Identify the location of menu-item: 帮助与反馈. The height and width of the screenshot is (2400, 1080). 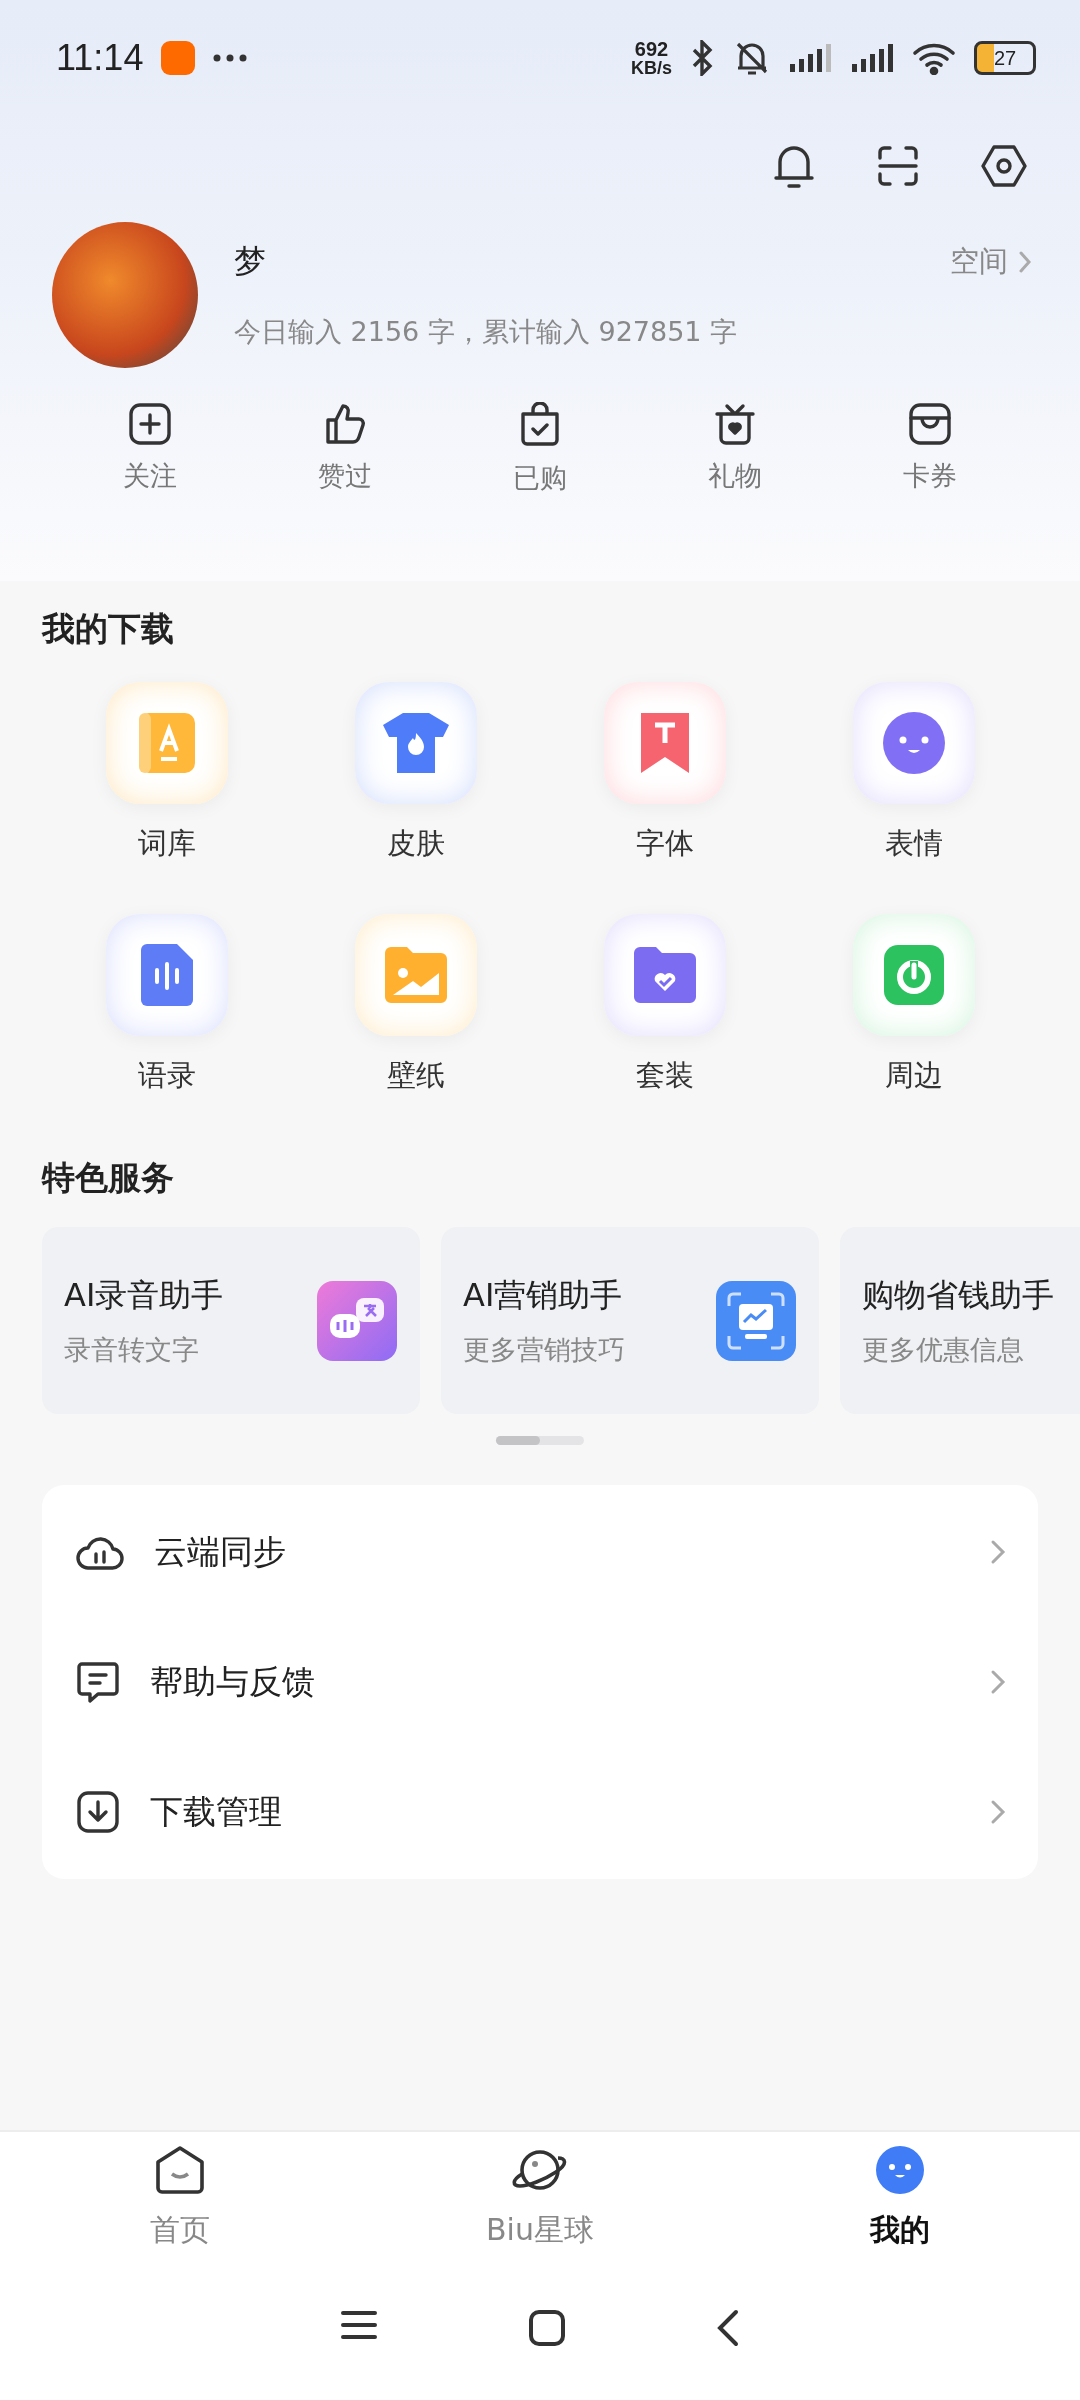
(540, 1682).